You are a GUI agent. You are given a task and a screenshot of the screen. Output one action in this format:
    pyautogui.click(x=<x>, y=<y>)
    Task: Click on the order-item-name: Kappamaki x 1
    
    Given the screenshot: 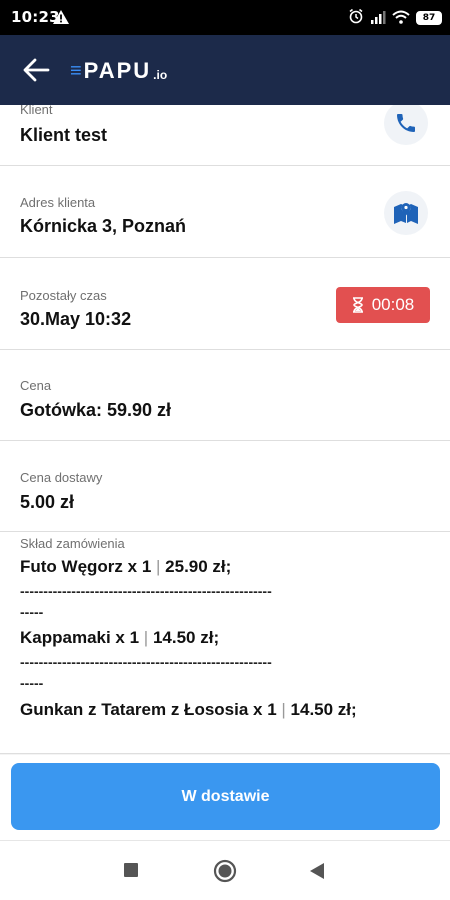 What is the action you would take?
    pyautogui.click(x=80, y=637)
    